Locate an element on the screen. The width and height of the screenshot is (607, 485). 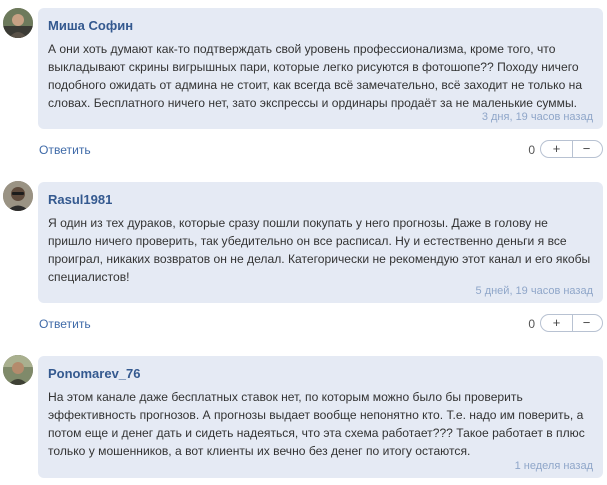
comment-timestamp: 5 дней, 19 часов назад is located at coordinates (534, 291).